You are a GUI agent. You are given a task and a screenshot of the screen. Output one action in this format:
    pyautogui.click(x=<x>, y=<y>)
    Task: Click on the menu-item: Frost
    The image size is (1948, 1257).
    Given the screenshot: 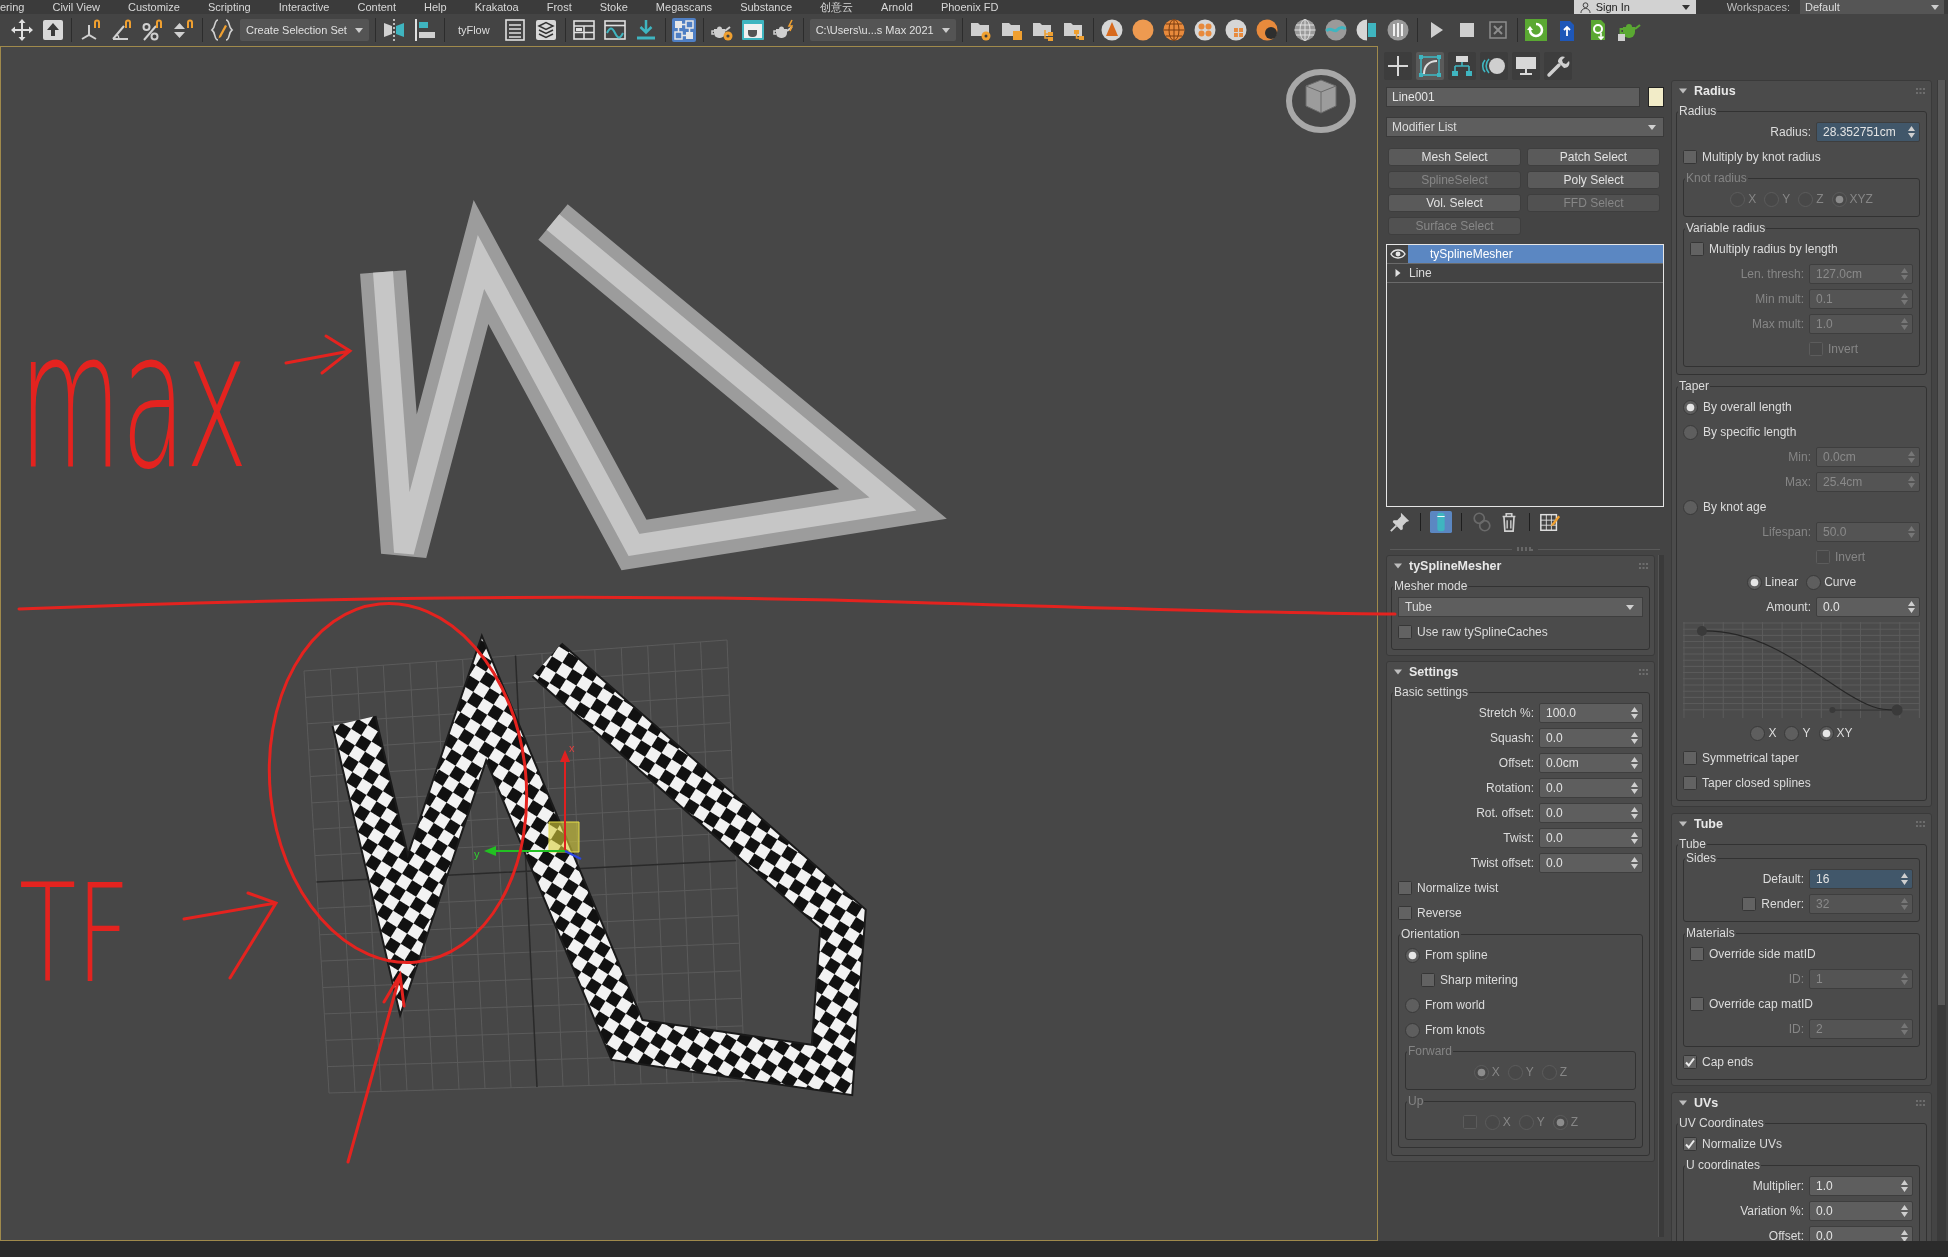 What is the action you would take?
    pyautogui.click(x=559, y=7)
    